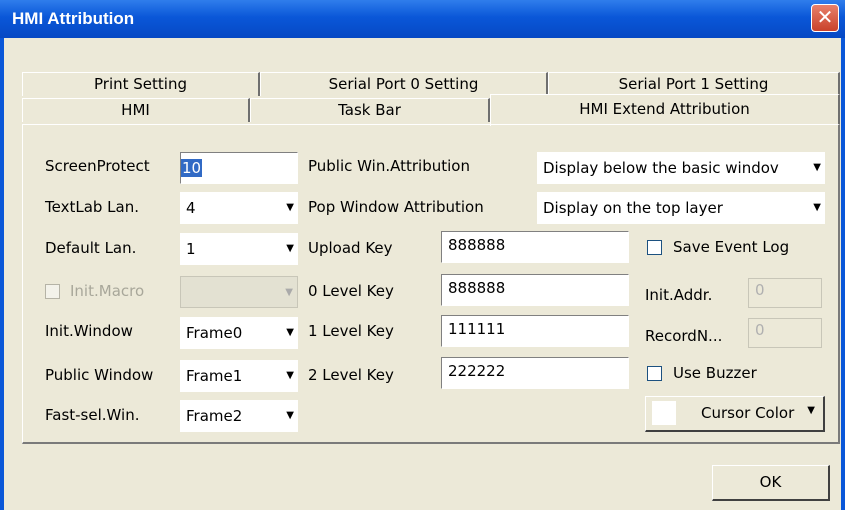 The height and width of the screenshot is (510, 845). I want to click on close-button: ✕, so click(825, 18).